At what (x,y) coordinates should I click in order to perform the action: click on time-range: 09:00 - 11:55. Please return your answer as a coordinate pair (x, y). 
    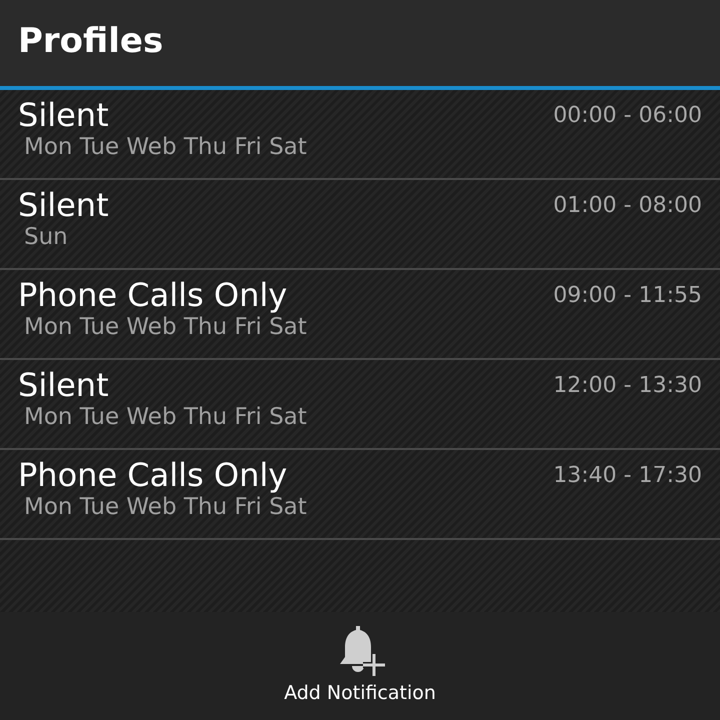
    Looking at the image, I should click on (627, 295).